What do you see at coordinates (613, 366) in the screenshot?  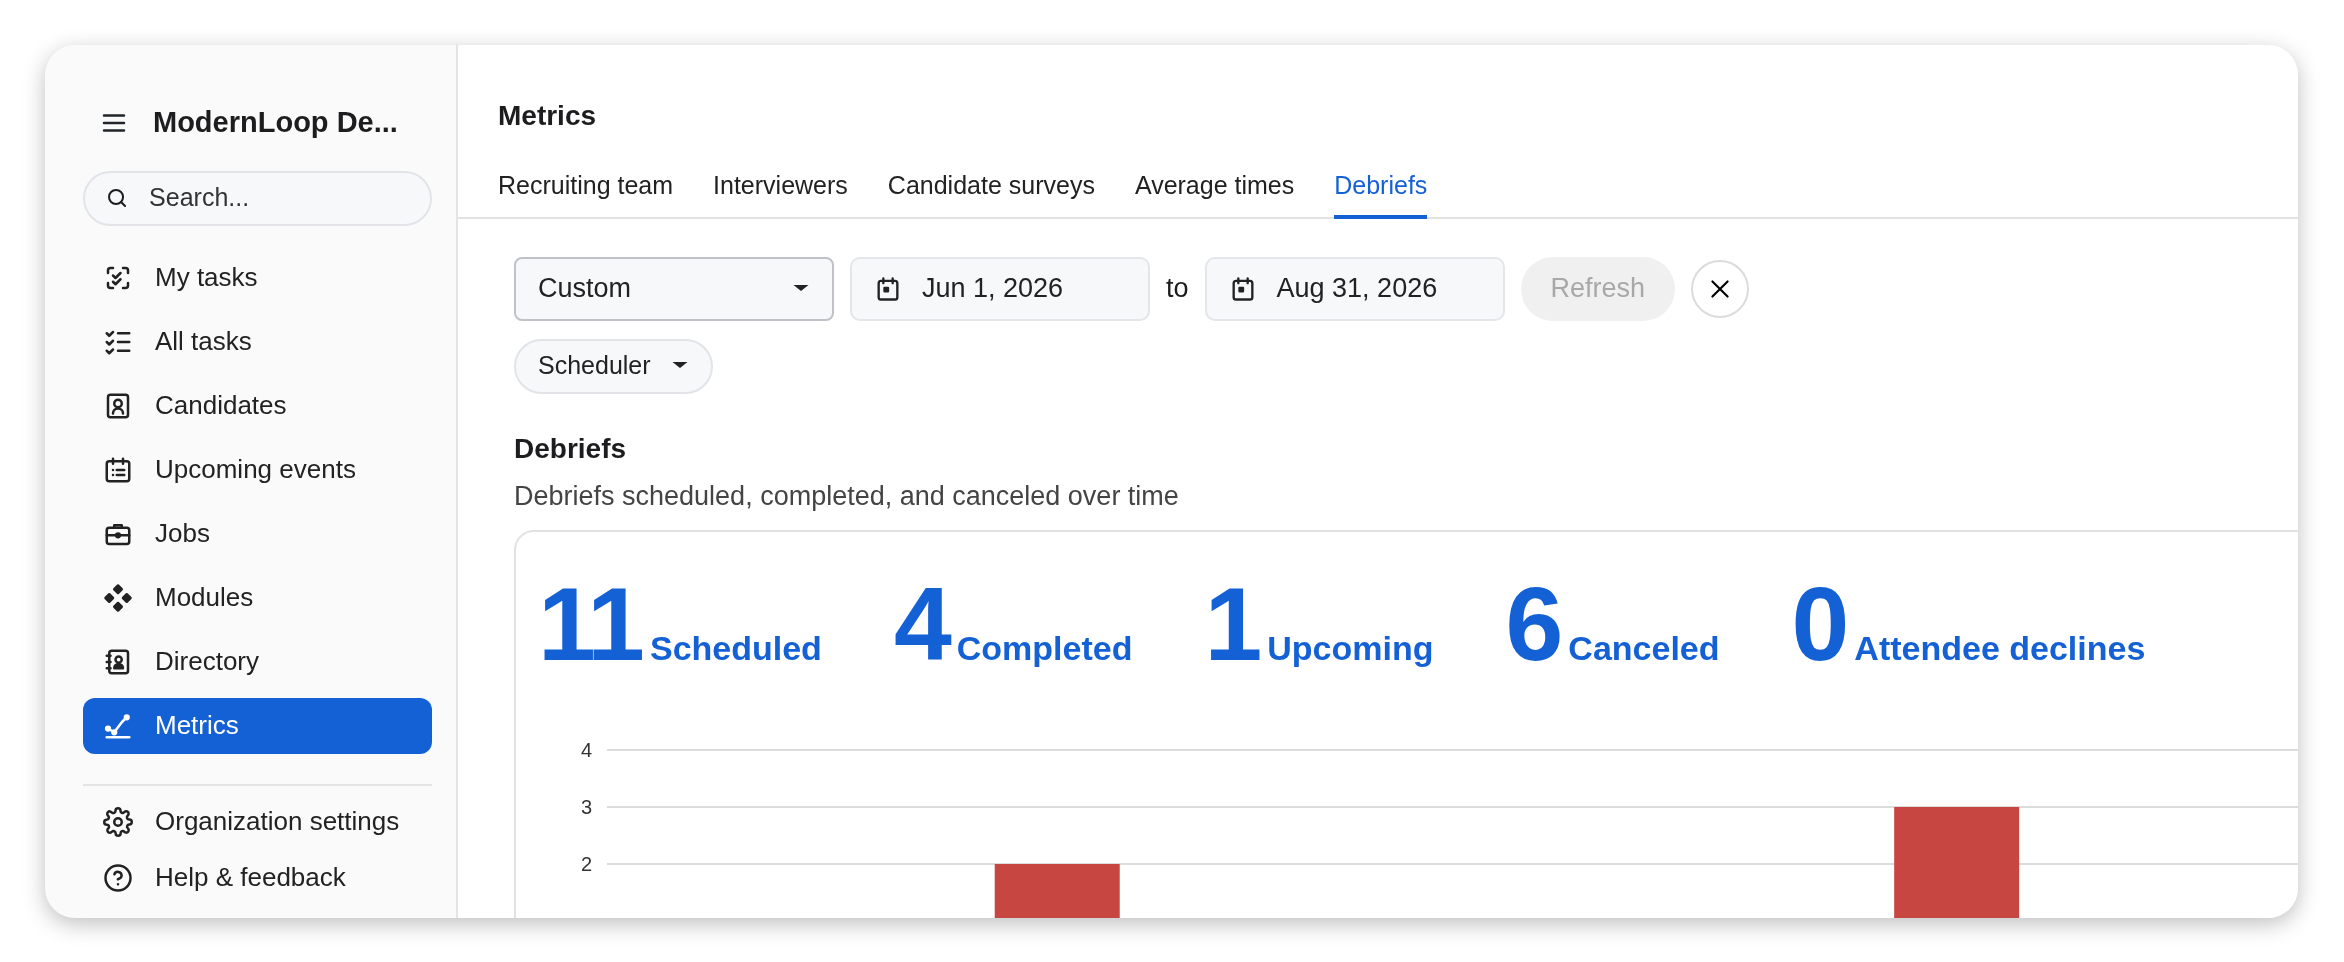 I see `role-filter: Scheduler` at bounding box center [613, 366].